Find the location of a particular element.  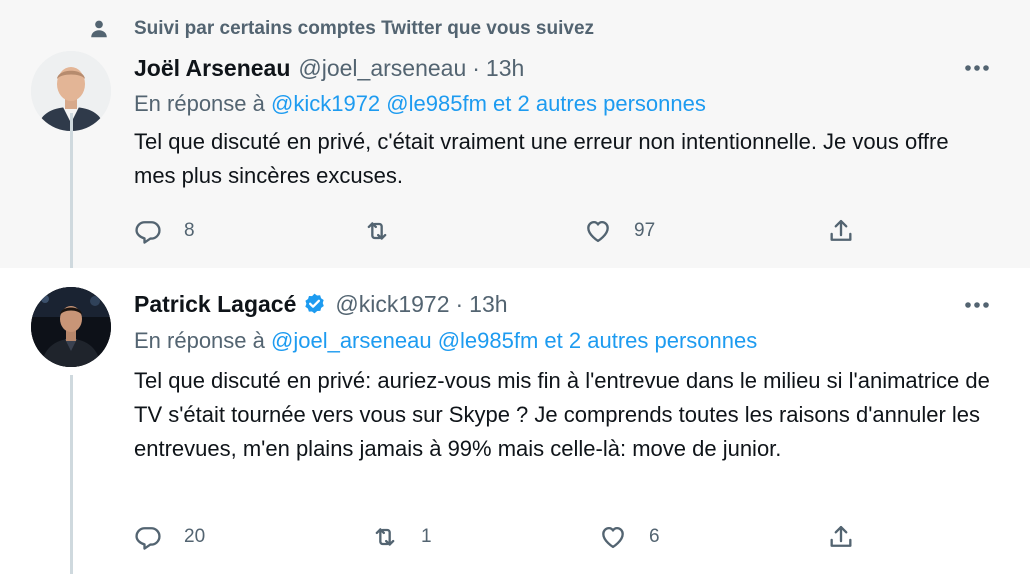

mention-link: @kick1972 is located at coordinates (325, 103).